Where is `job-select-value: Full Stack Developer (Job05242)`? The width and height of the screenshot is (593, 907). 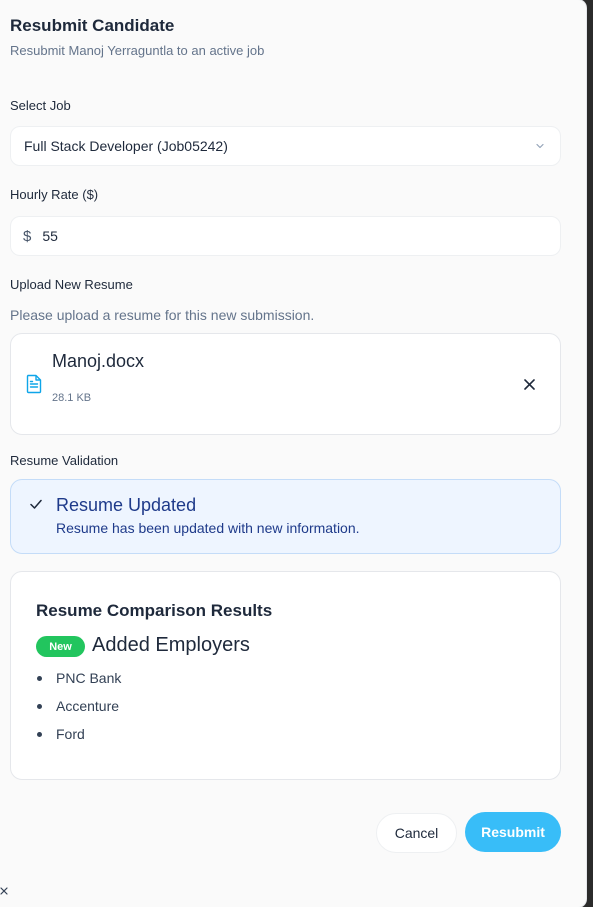 job-select-value: Full Stack Developer (Job05242) is located at coordinates (126, 146).